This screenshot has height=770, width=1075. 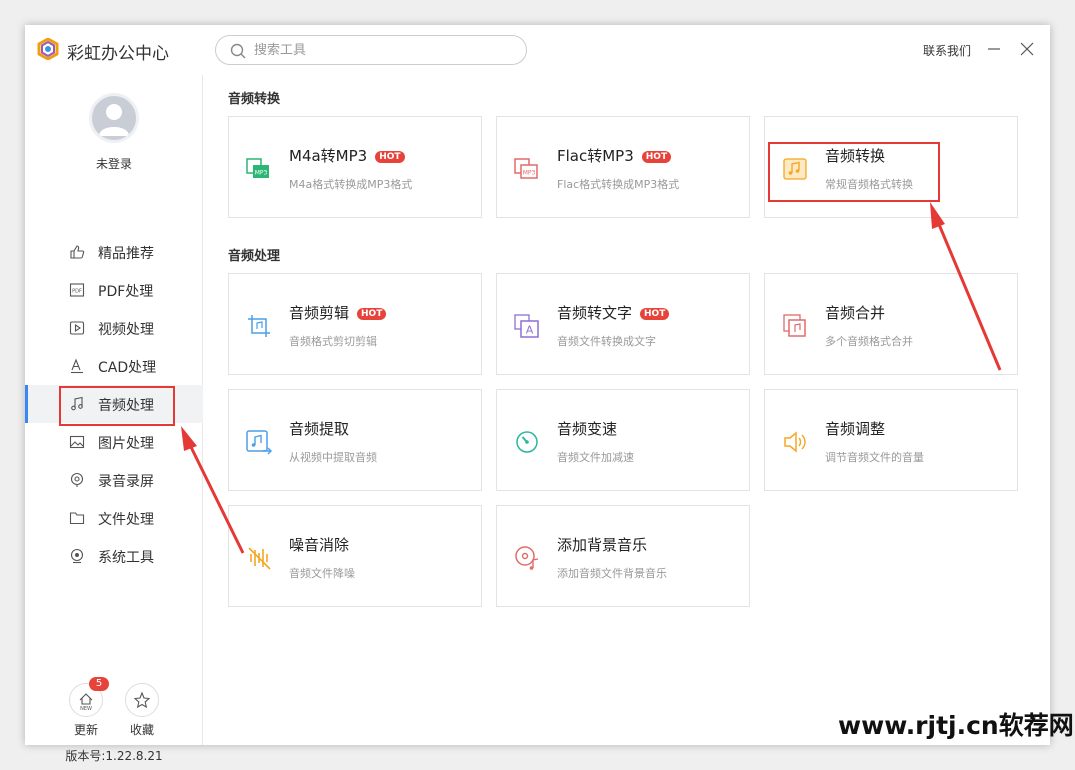 What do you see at coordinates (795, 442) in the screenshot?
I see `speaker-icon` at bounding box center [795, 442].